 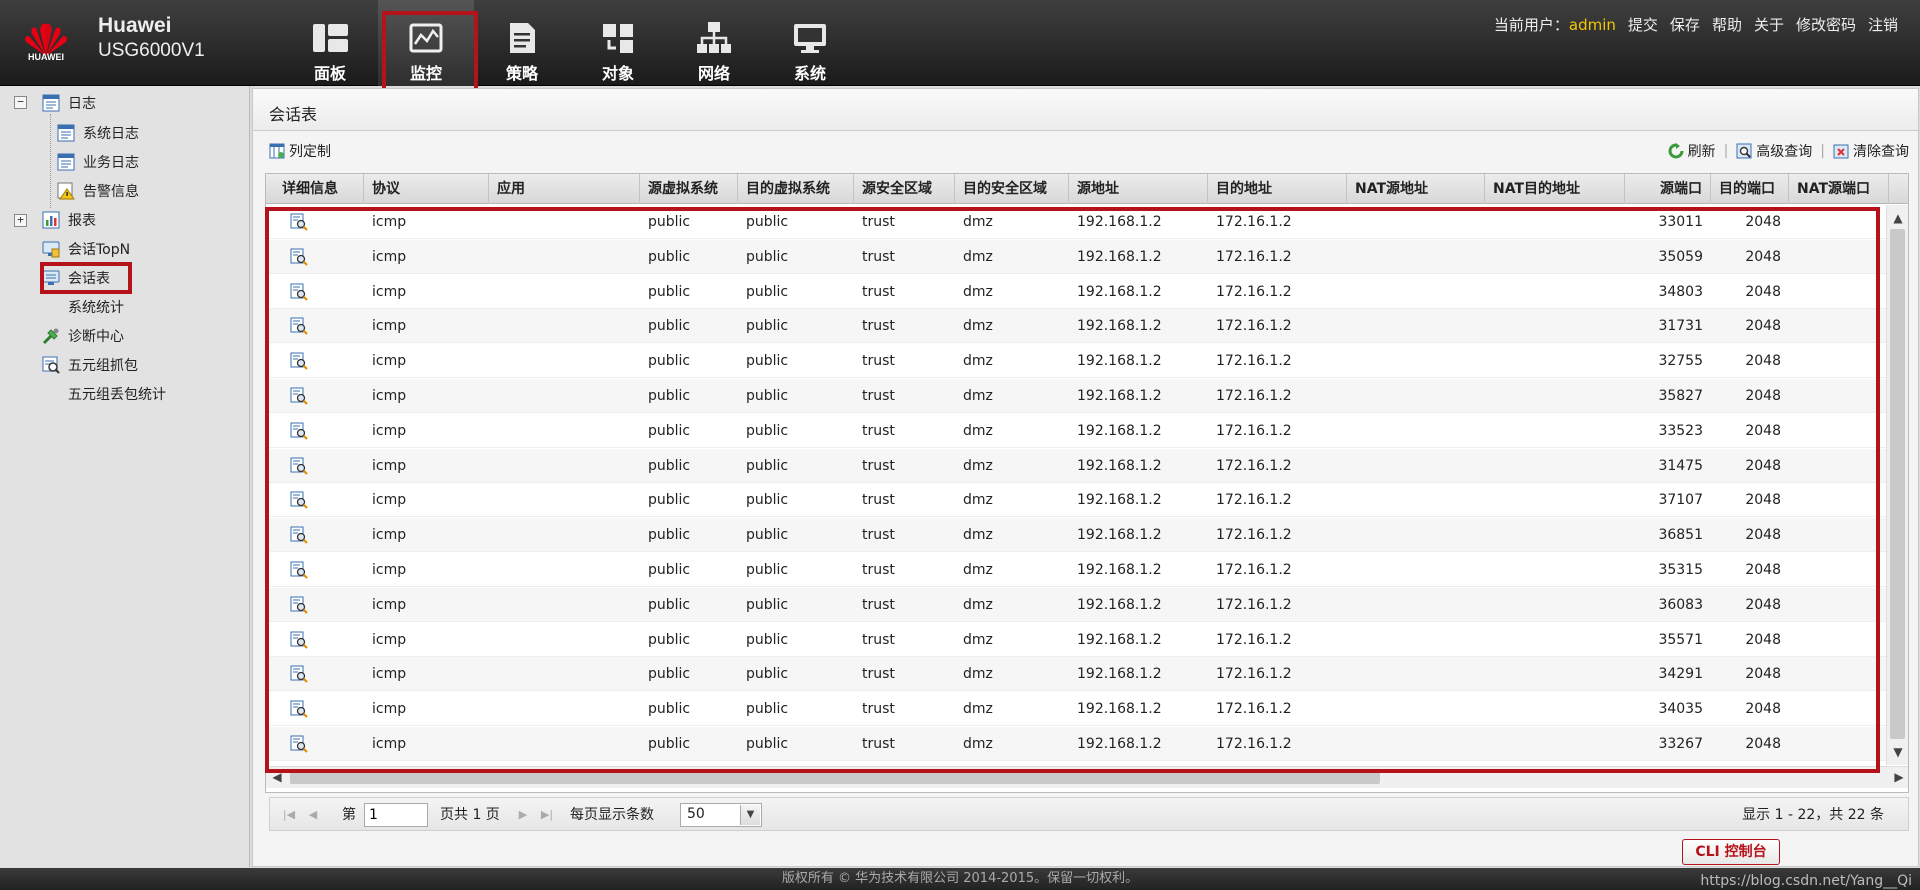 I want to click on prev-page-icon: ◀, so click(x=313, y=815).